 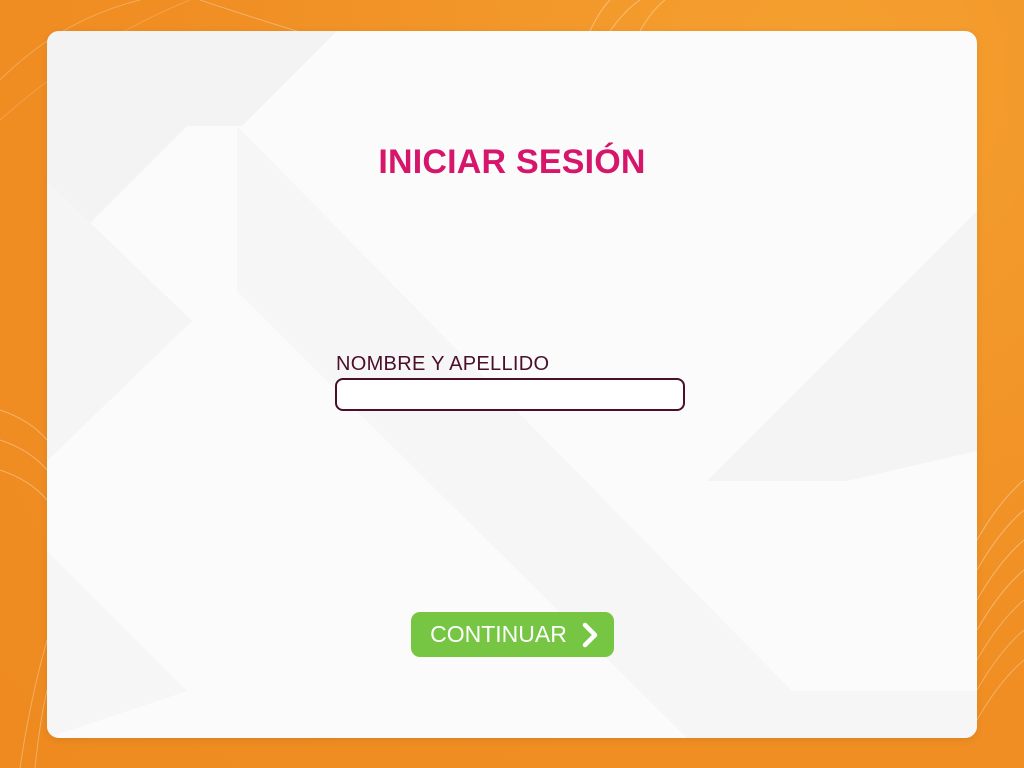 What do you see at coordinates (443, 364) in the screenshot?
I see `name-field-label: NOMBRE Y APELLIDO` at bounding box center [443, 364].